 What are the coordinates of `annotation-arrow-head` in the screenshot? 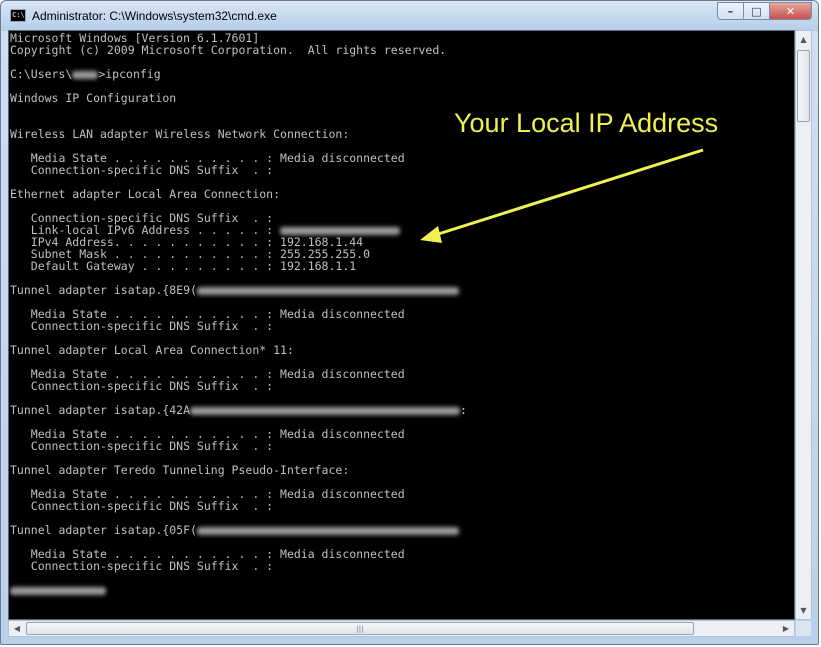 It's located at (431, 234).